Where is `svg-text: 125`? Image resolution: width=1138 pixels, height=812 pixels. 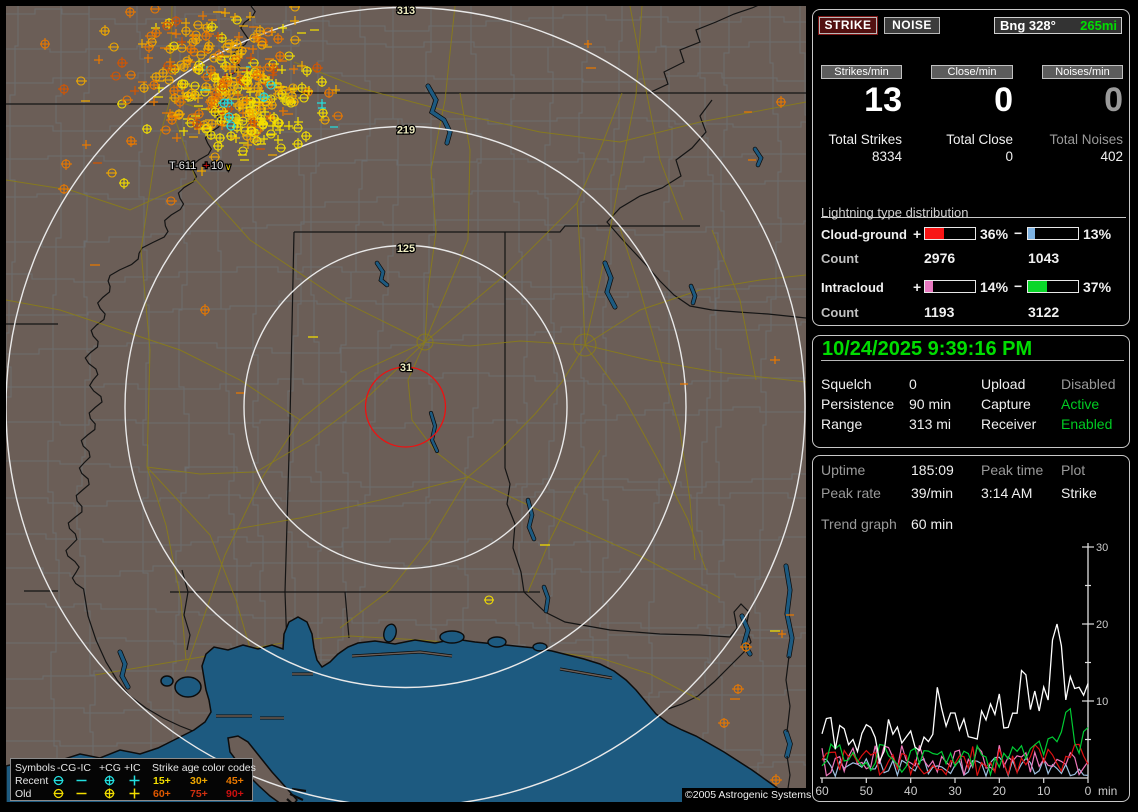 svg-text: 125 is located at coordinates (406, 249).